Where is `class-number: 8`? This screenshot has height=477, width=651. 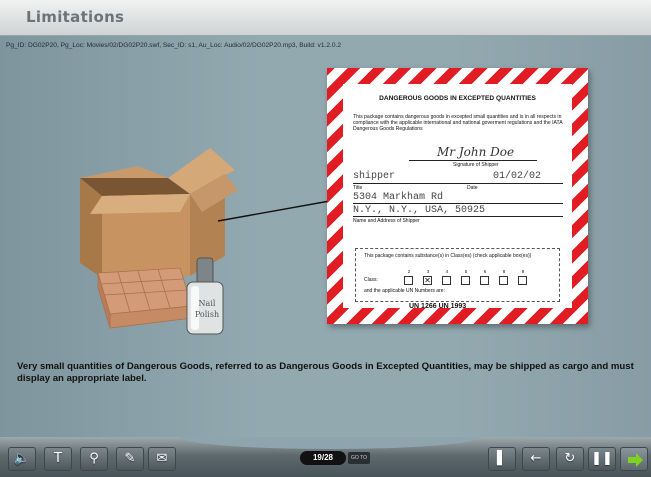 class-number: 8 is located at coordinates (504, 271).